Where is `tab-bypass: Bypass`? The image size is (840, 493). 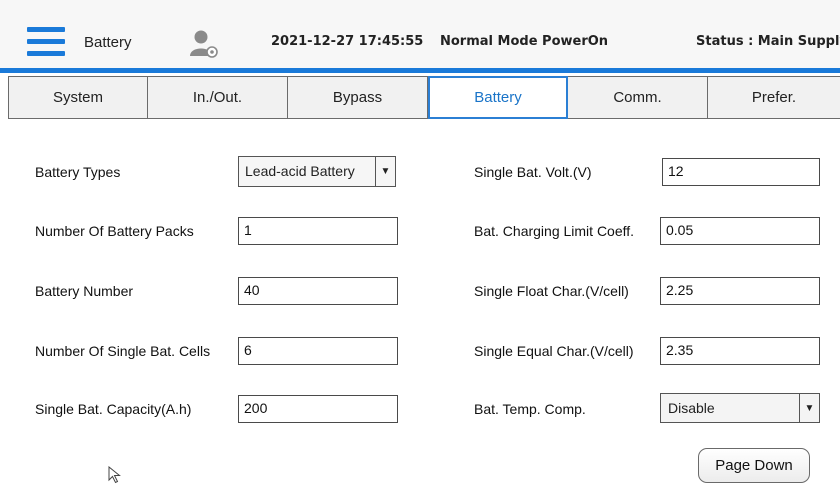
tab-bypass: Bypass is located at coordinates (358, 97).